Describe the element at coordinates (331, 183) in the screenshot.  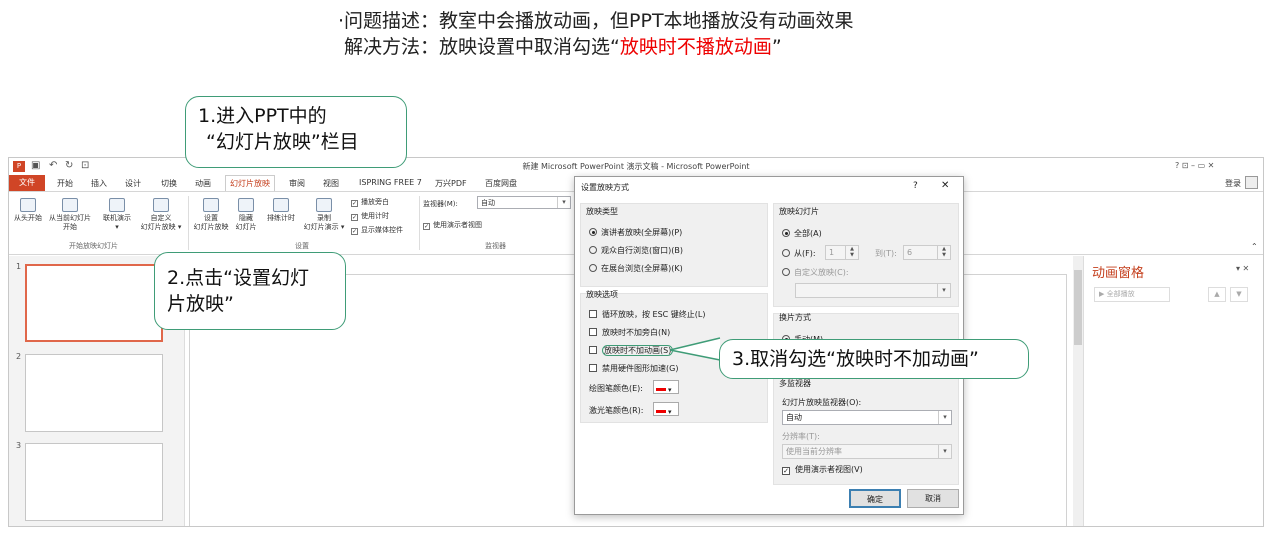
I see `tab-view: 视图` at that location.